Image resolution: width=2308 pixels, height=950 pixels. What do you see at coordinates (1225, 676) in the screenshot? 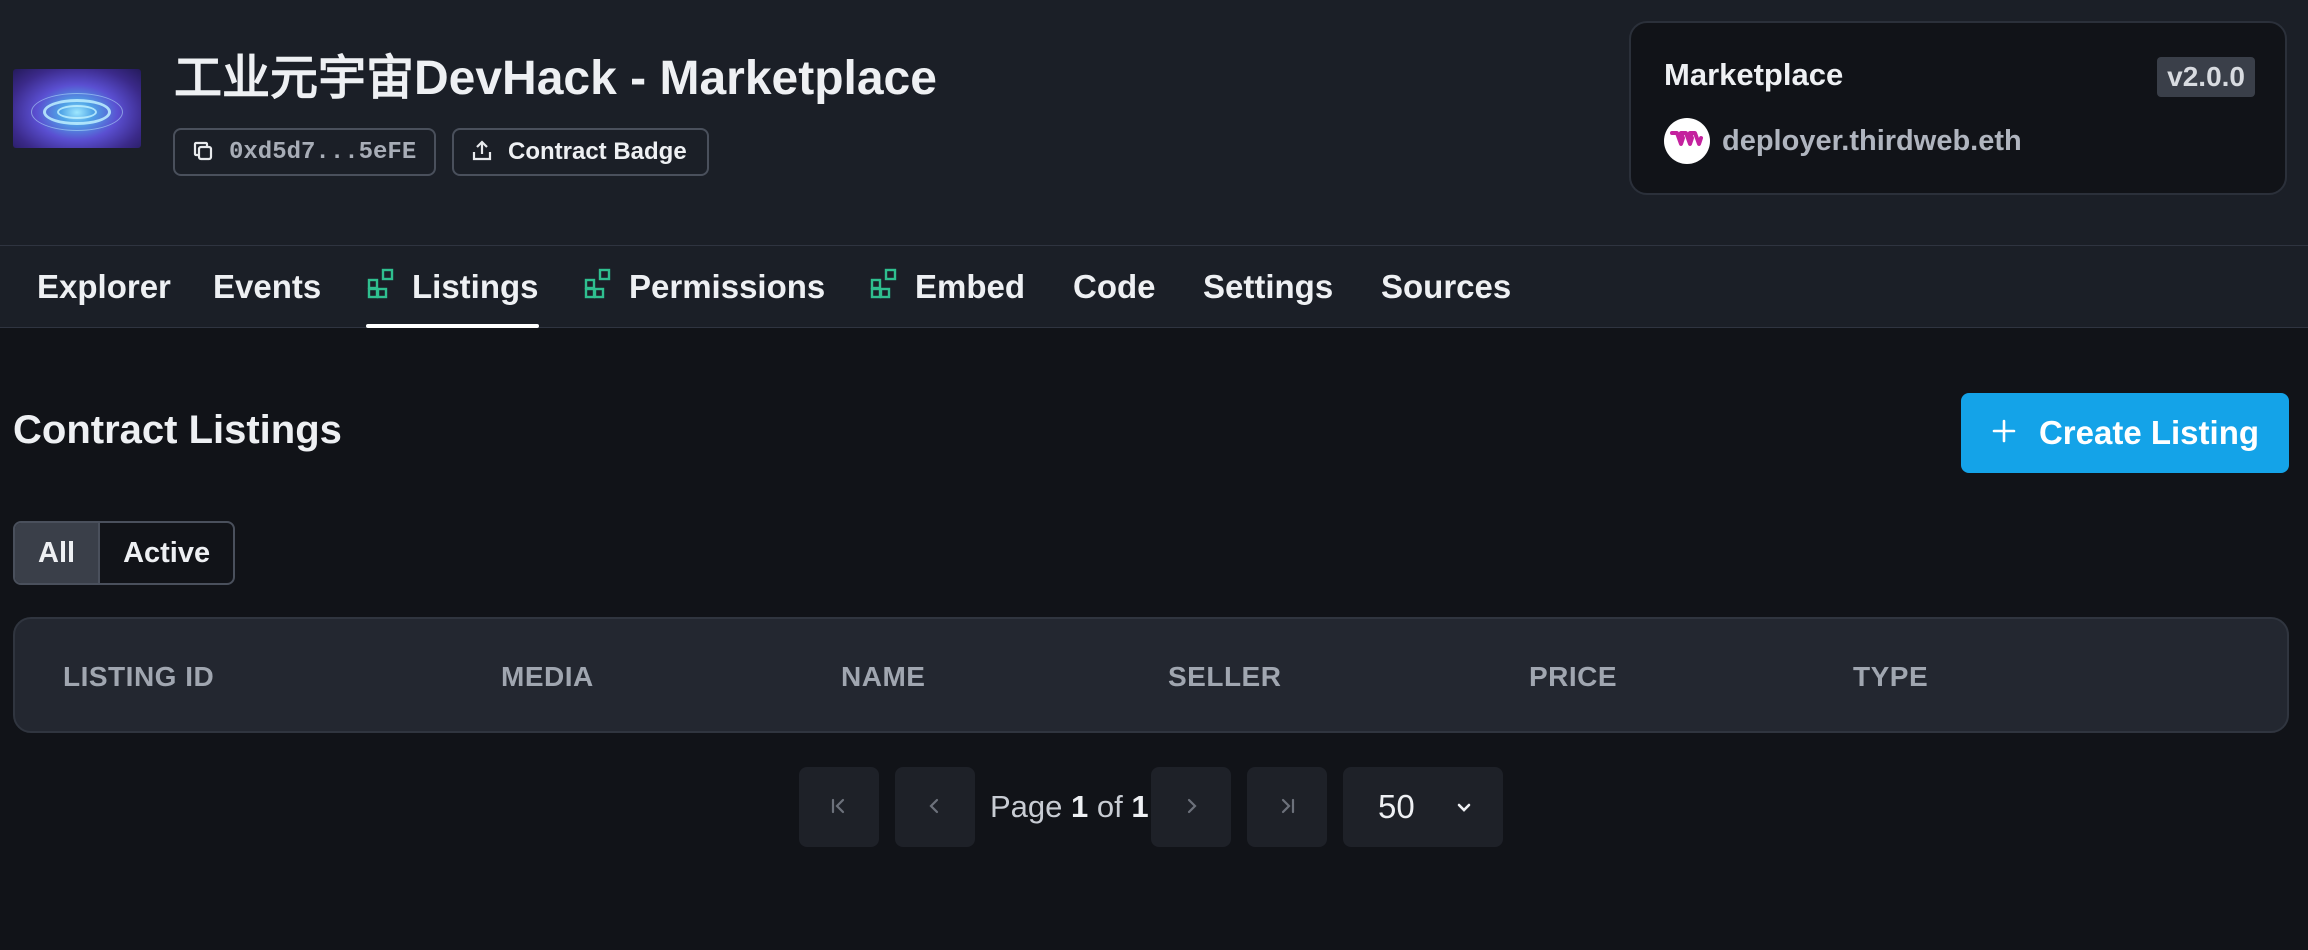
I see `column-header-seller: SELLER` at bounding box center [1225, 676].